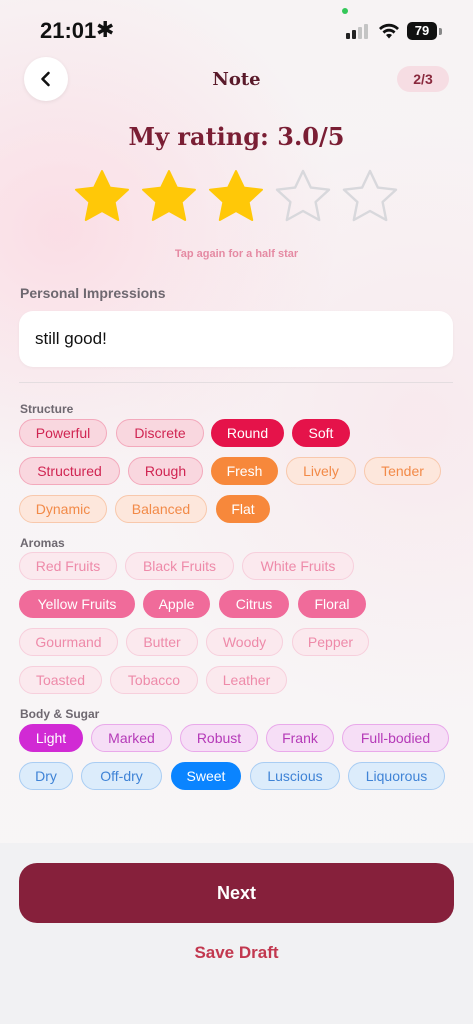  Describe the element at coordinates (300, 738) in the screenshot. I see `chip-frank: Frank` at that location.